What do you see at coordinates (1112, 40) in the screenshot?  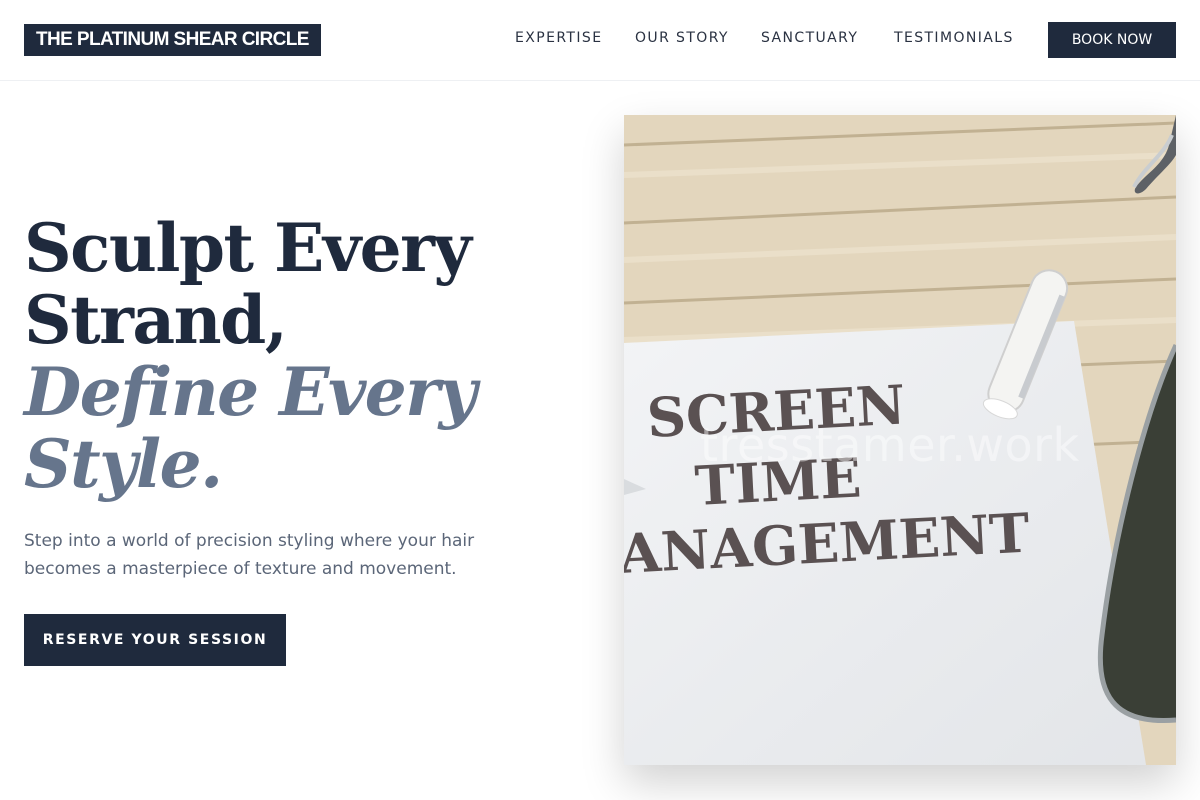 I see `book-now-button: BOOK NOW` at bounding box center [1112, 40].